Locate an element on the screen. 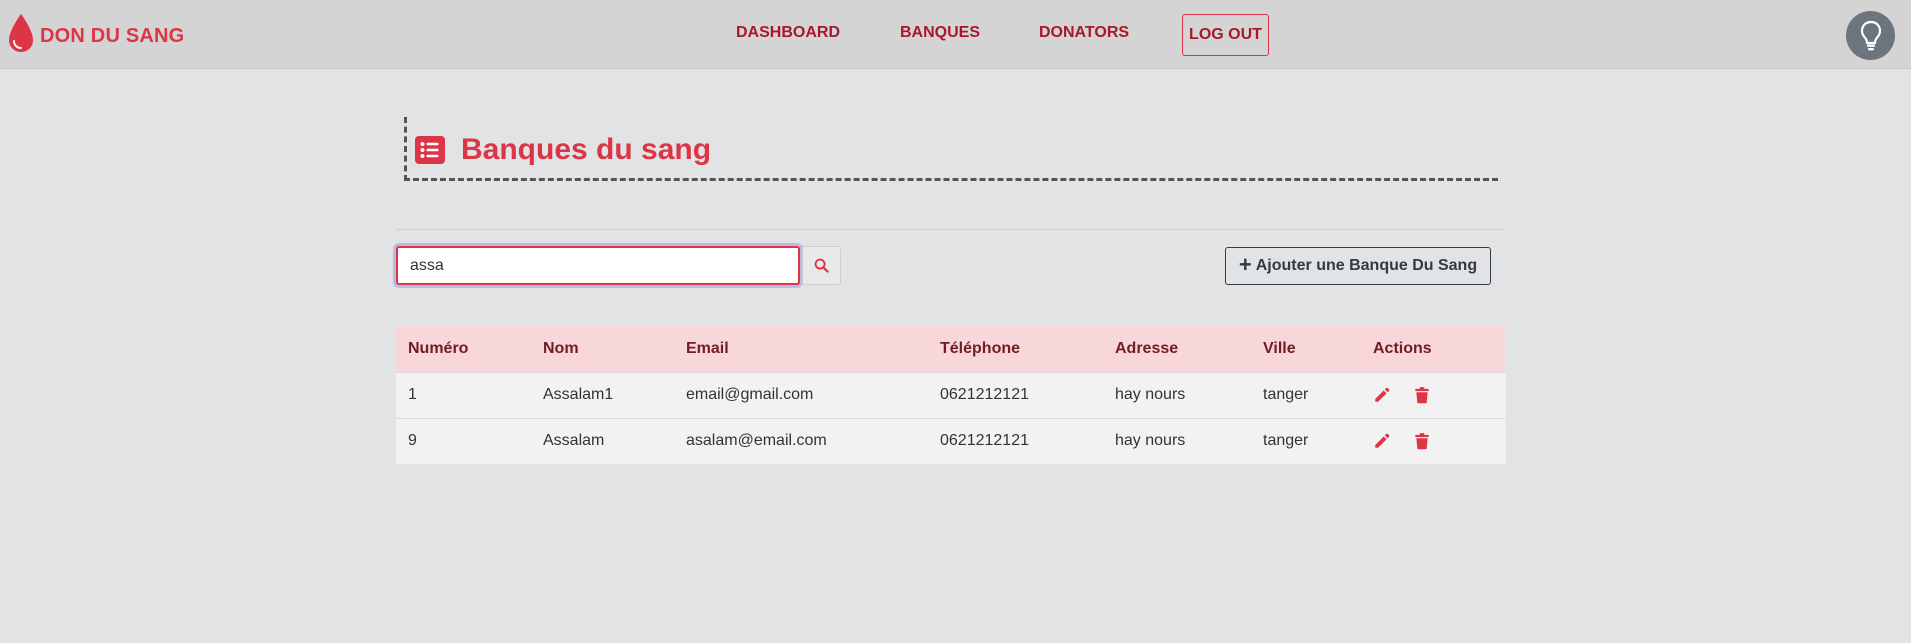 This screenshot has width=1911, height=643. page-title: Banques du sang is located at coordinates (586, 149).